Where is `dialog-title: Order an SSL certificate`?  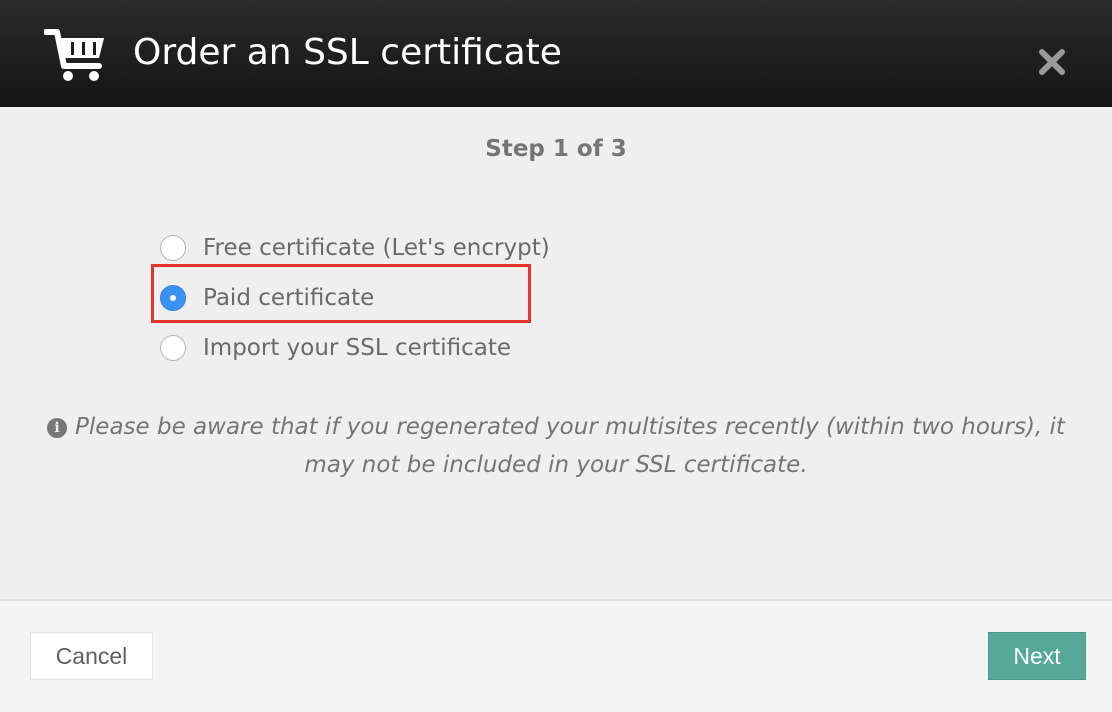
dialog-title: Order an SSL certificate is located at coordinates (347, 52).